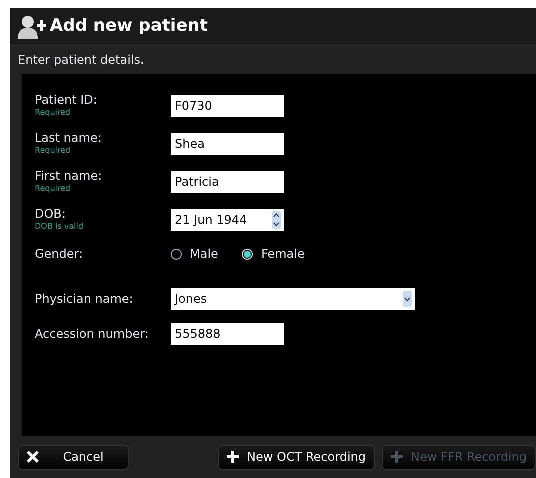  Describe the element at coordinates (227, 105) in the screenshot. I see `input-field: F0730` at that location.